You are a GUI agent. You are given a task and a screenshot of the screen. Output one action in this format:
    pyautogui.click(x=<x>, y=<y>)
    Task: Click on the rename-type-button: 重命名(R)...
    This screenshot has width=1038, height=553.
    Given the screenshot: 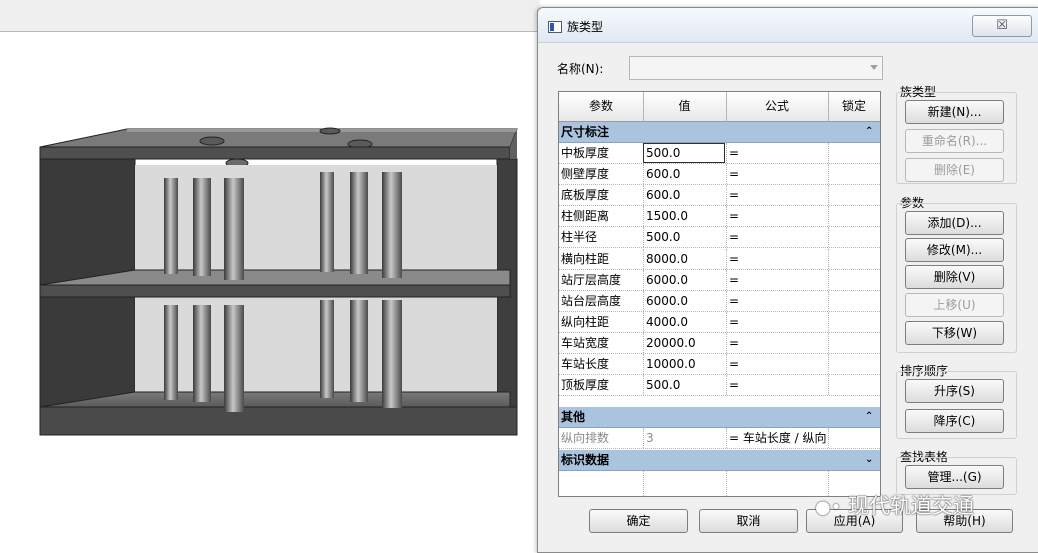 What is the action you would take?
    pyautogui.click(x=954, y=141)
    